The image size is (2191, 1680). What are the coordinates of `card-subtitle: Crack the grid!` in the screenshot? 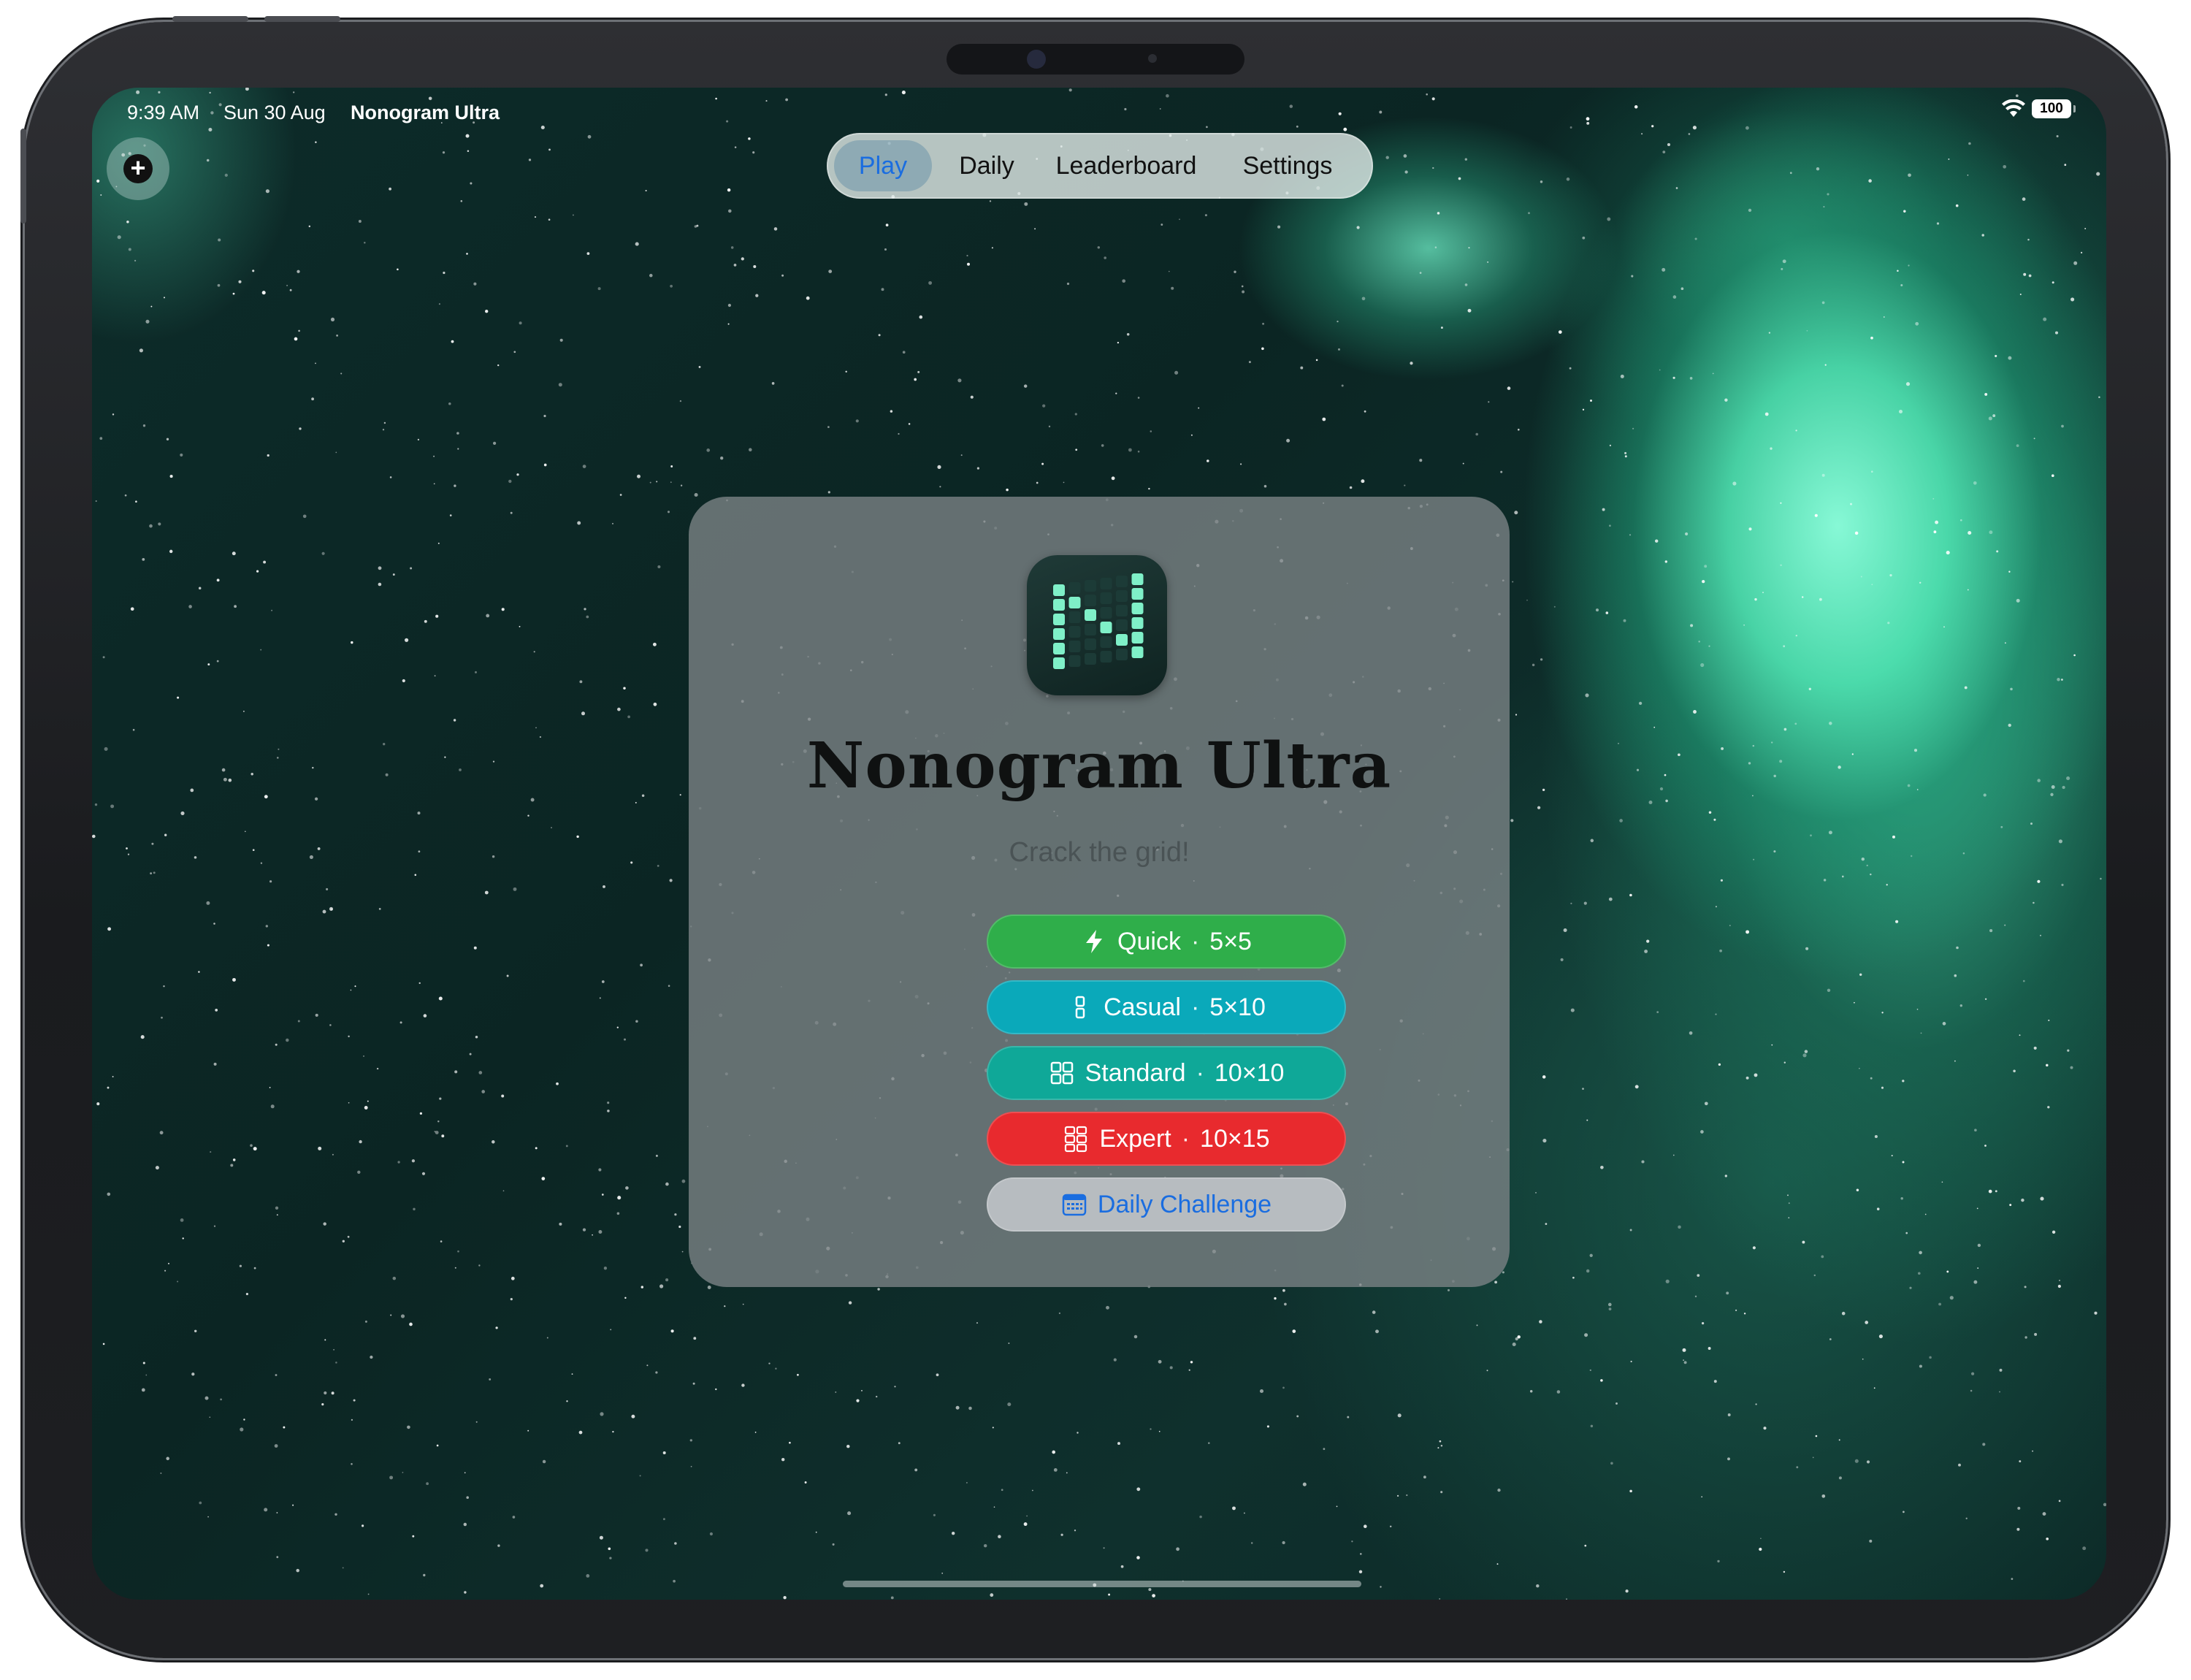 It's located at (1099, 852).